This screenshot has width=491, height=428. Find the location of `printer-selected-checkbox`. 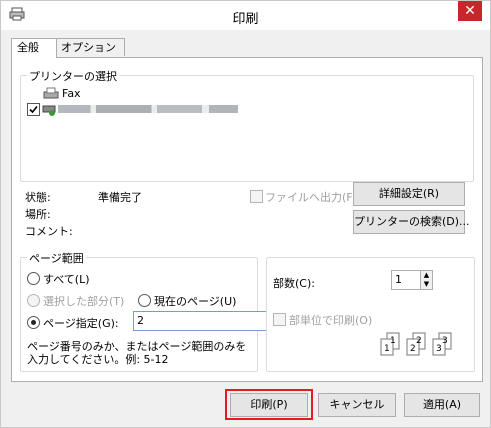

printer-selected-checkbox is located at coordinates (33, 109).